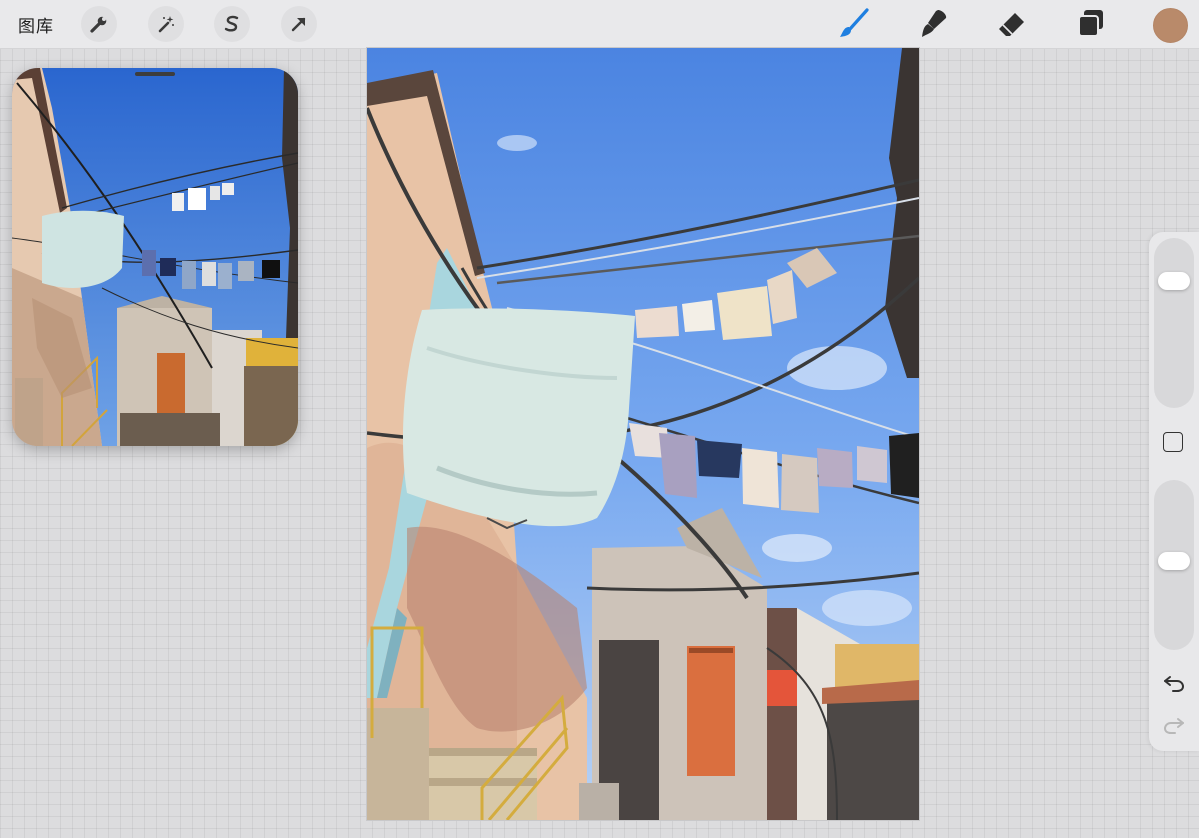 This screenshot has height=838, width=1199. I want to click on eraser-icon, so click(1011, 24).